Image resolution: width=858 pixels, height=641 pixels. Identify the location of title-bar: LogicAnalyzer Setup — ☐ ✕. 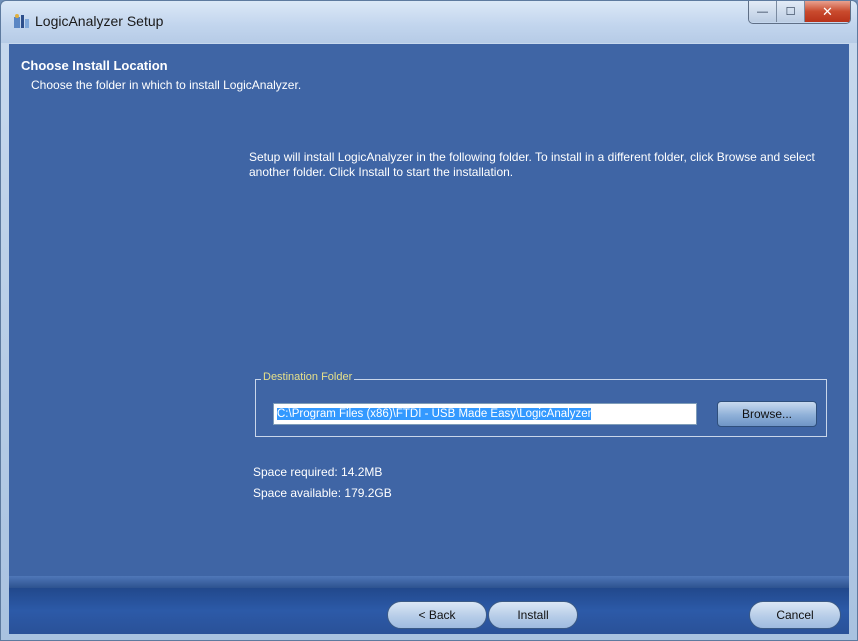
(429, 22).